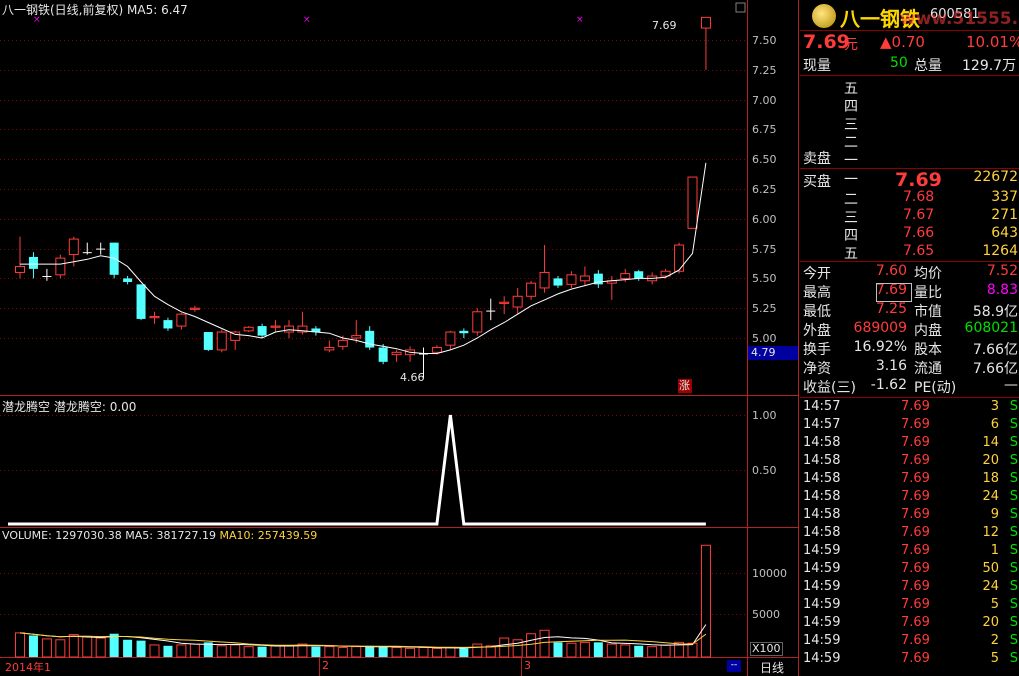 The width and height of the screenshot is (1019, 676). I want to click on scroll-left-button: --, so click(734, 666).